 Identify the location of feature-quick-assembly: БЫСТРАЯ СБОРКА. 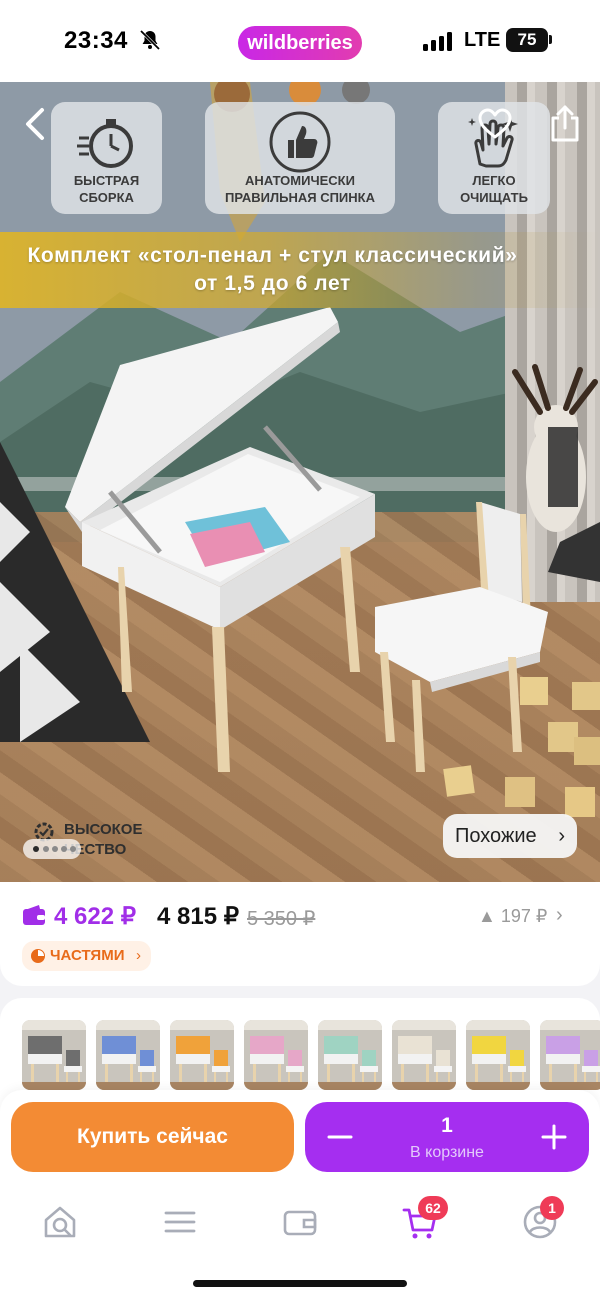
(106, 158).